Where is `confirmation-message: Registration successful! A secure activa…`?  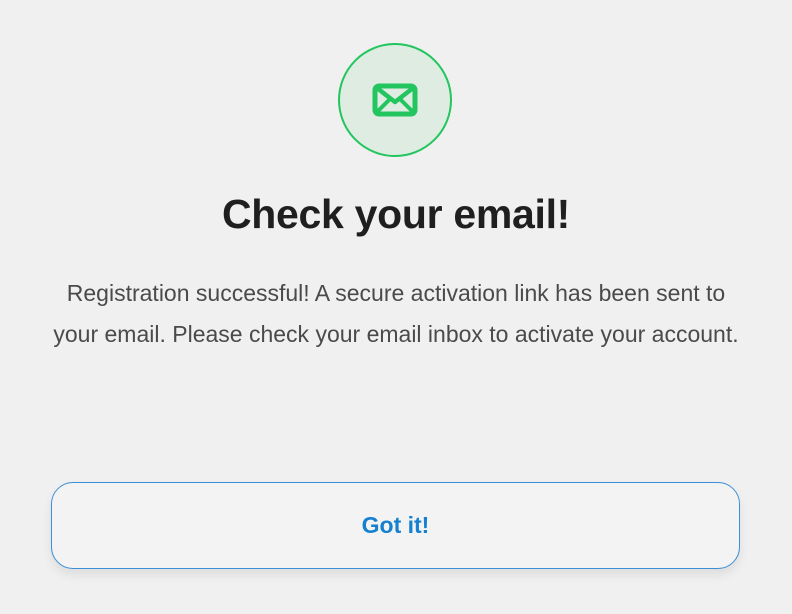
confirmation-message: Registration successful! A secure activa… is located at coordinates (396, 313).